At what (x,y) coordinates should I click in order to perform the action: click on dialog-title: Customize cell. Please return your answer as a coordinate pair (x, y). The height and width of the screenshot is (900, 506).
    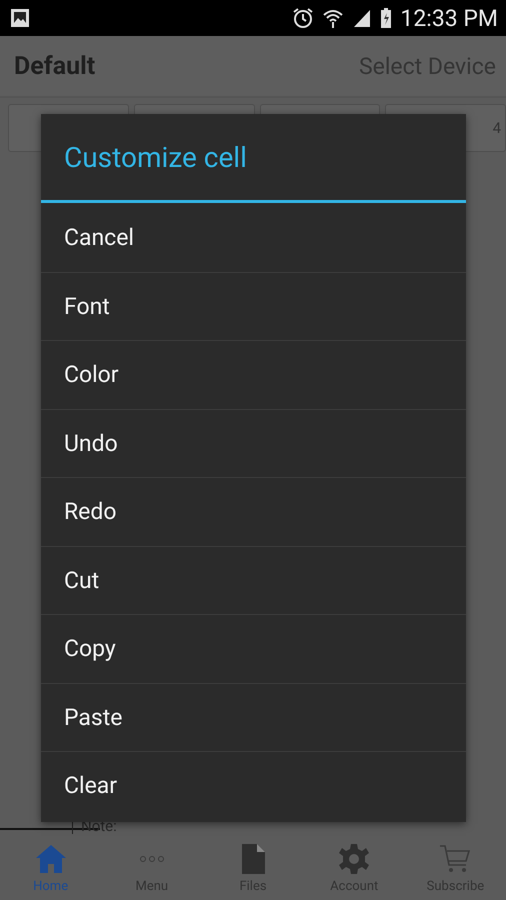
    Looking at the image, I should click on (253, 158).